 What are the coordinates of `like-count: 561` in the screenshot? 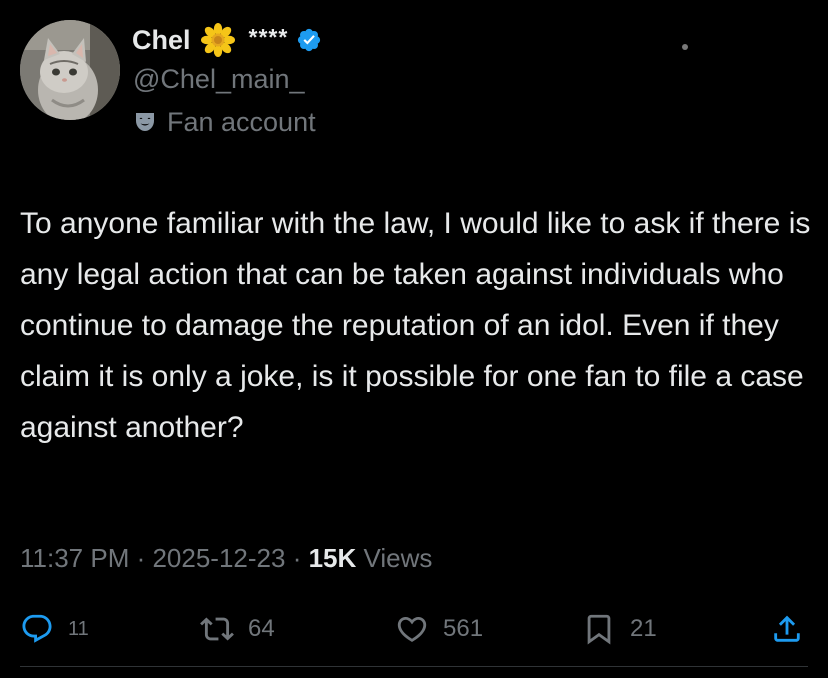 It's located at (463, 628).